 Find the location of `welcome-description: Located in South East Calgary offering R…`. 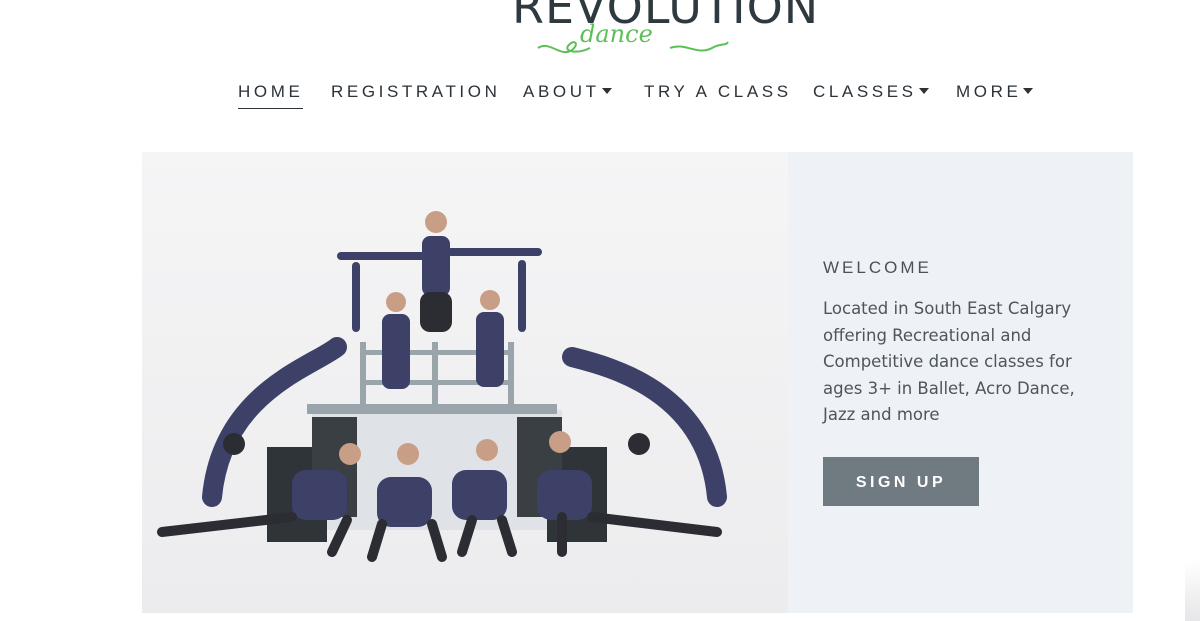

welcome-description: Located in South East Calgary offering R… is located at coordinates (949, 361).